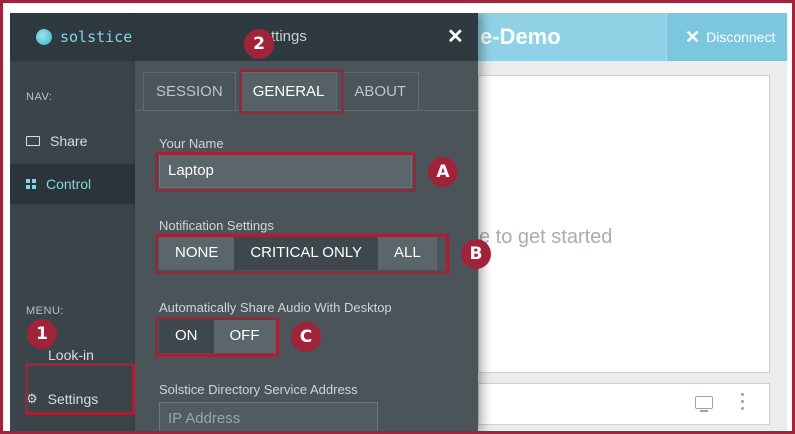  Describe the element at coordinates (189, 91) in the screenshot. I see `tab-session: SESSION` at that location.